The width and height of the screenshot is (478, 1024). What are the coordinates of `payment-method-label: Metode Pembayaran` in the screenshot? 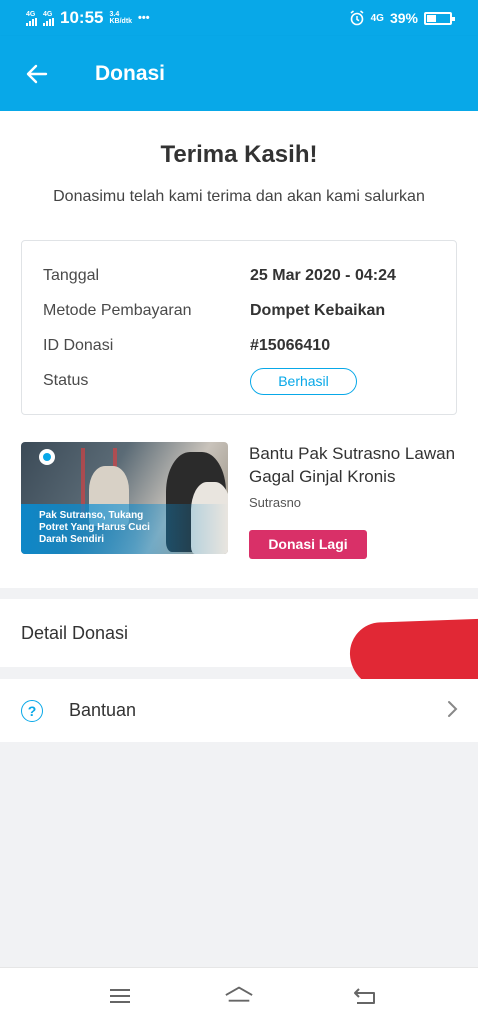 It's located at (117, 310).